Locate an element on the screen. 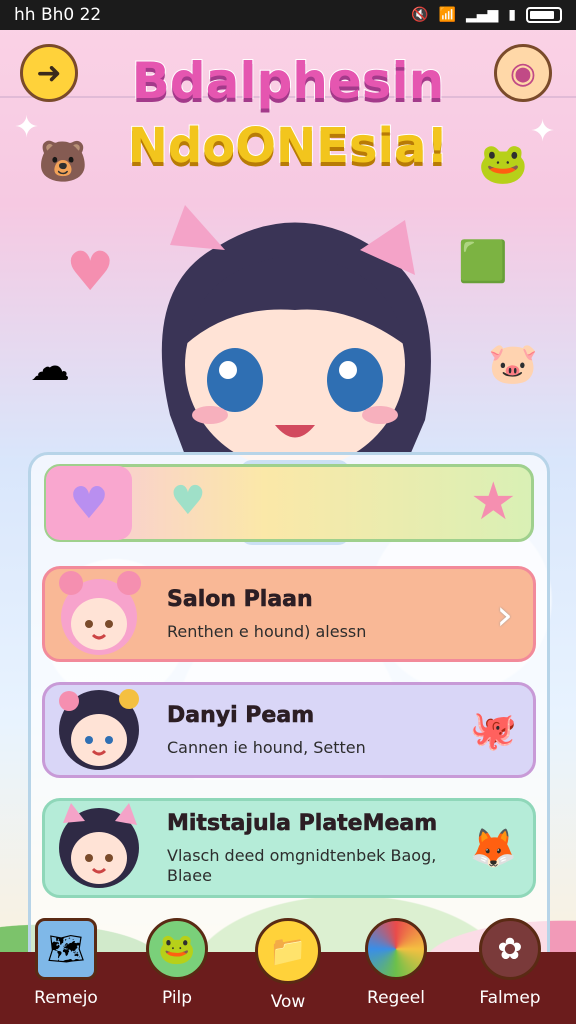  card-subtitle: Renthen e hound) alessn is located at coordinates (267, 631).